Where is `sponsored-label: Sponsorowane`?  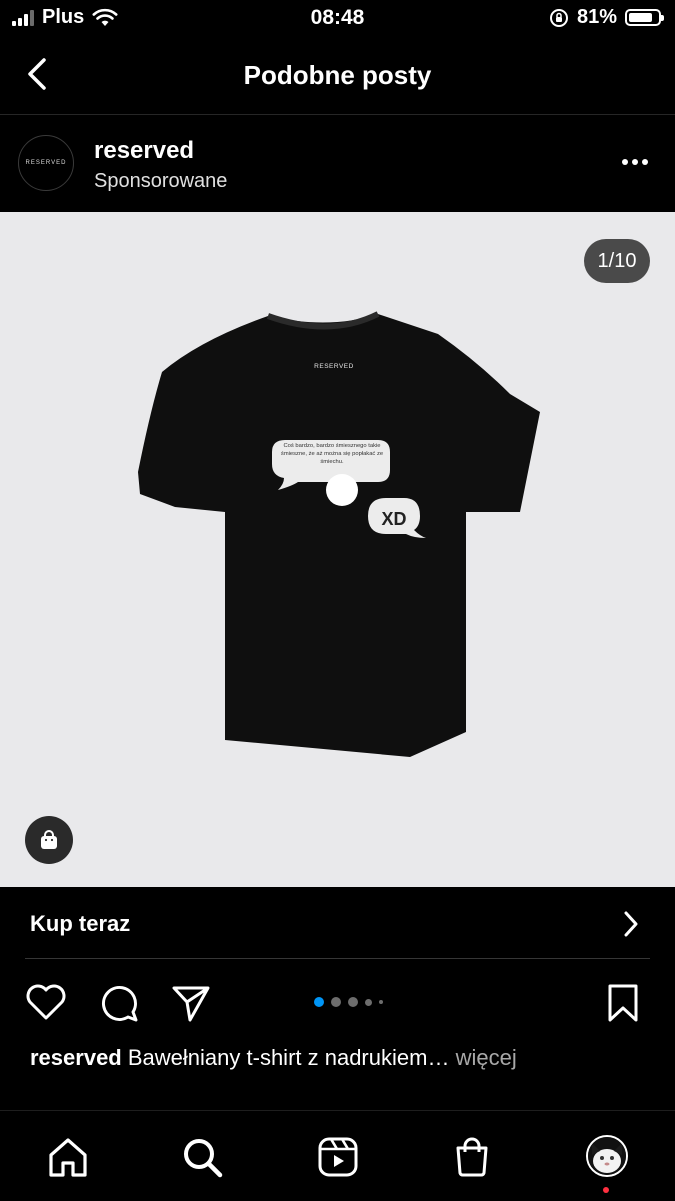
sponsored-label: Sponsorowane is located at coordinates (161, 181).